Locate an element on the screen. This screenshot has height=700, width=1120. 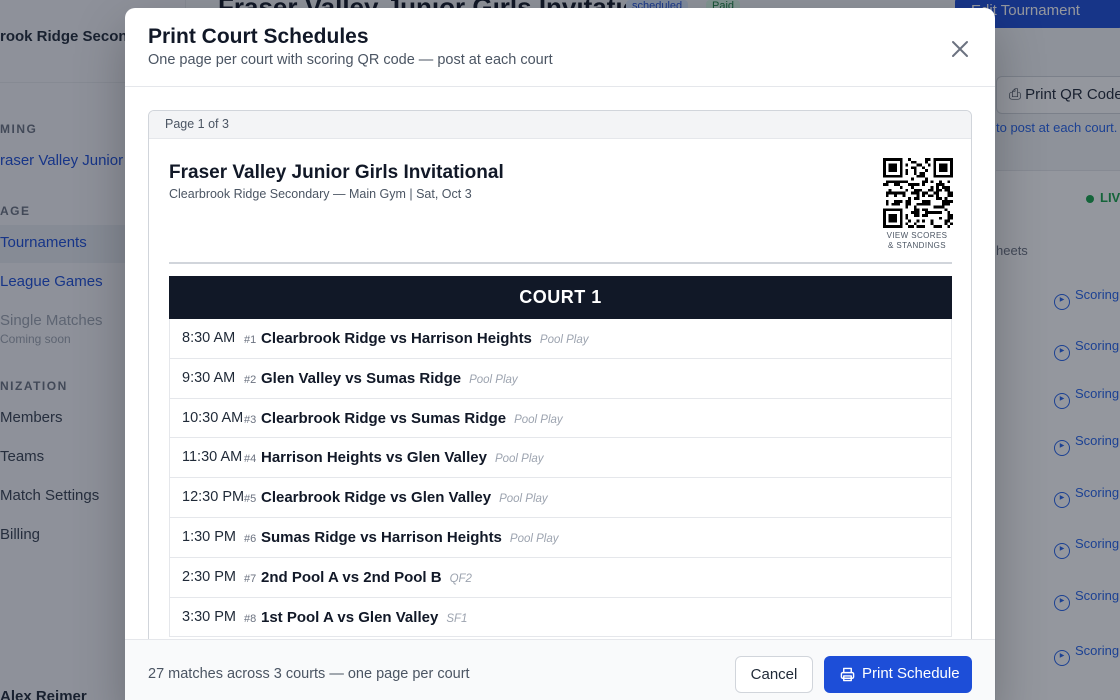
match-number: #7 is located at coordinates (250, 578).